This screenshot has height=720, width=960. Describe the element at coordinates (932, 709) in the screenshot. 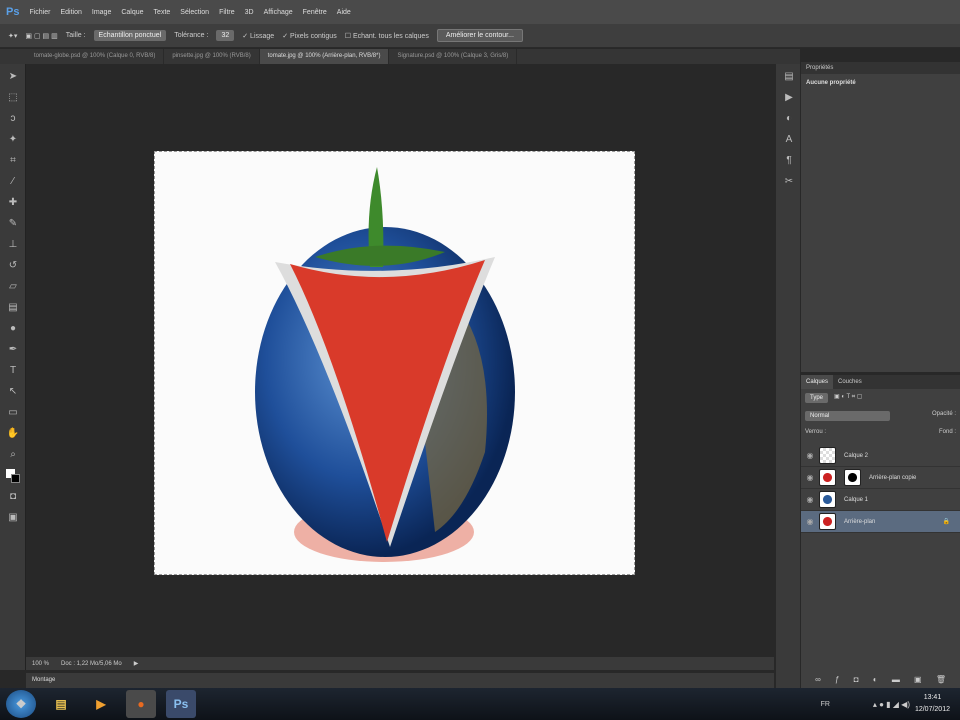

I see `clock-date: 12/07/2012` at that location.